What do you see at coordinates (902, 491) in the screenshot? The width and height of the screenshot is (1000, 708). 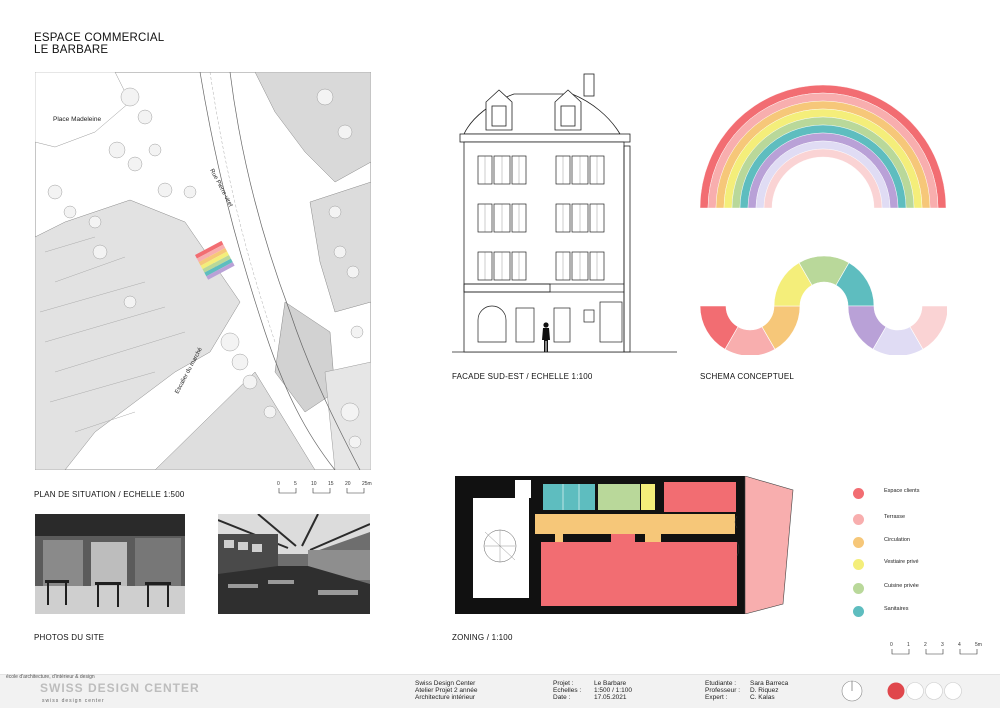 I see `legend-label: Espace clients` at bounding box center [902, 491].